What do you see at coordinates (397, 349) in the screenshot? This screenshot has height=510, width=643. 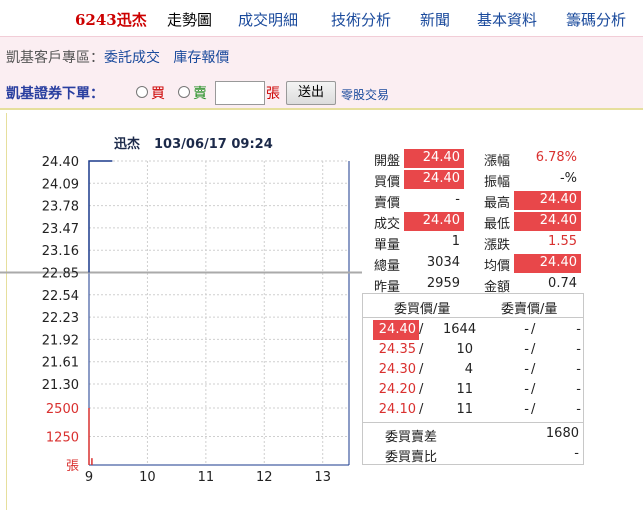 I see `bid-price: 24.35` at bounding box center [397, 349].